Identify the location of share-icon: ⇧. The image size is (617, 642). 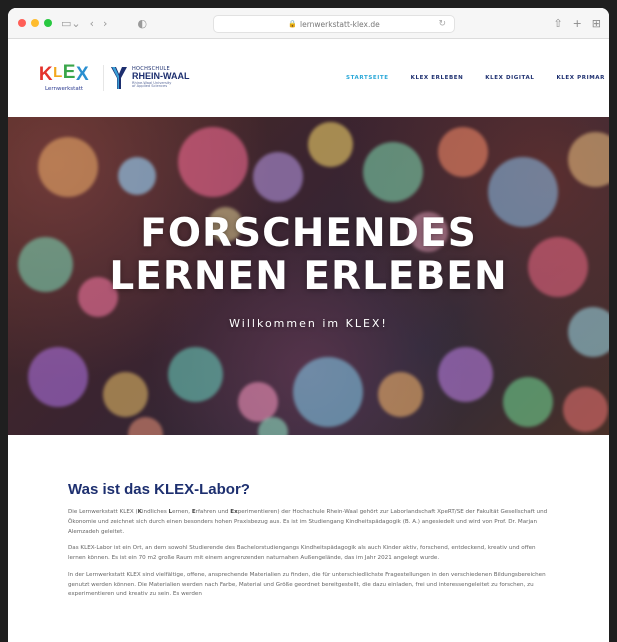
(557, 23).